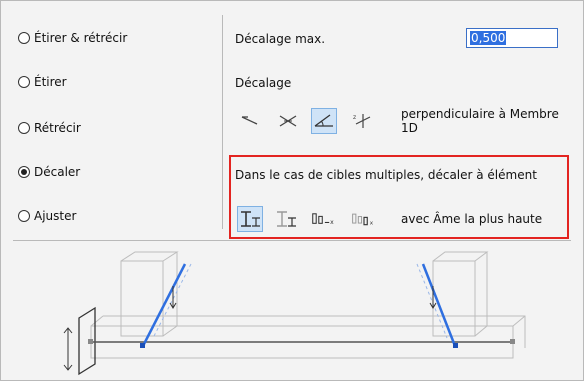  What do you see at coordinates (364, 219) in the screenshot?
I see `column-lowest-icon: x` at bounding box center [364, 219].